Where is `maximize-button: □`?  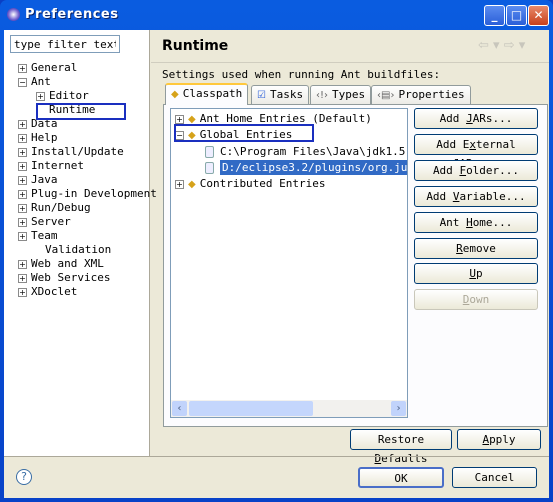
maximize-button: □ is located at coordinates (516, 15).